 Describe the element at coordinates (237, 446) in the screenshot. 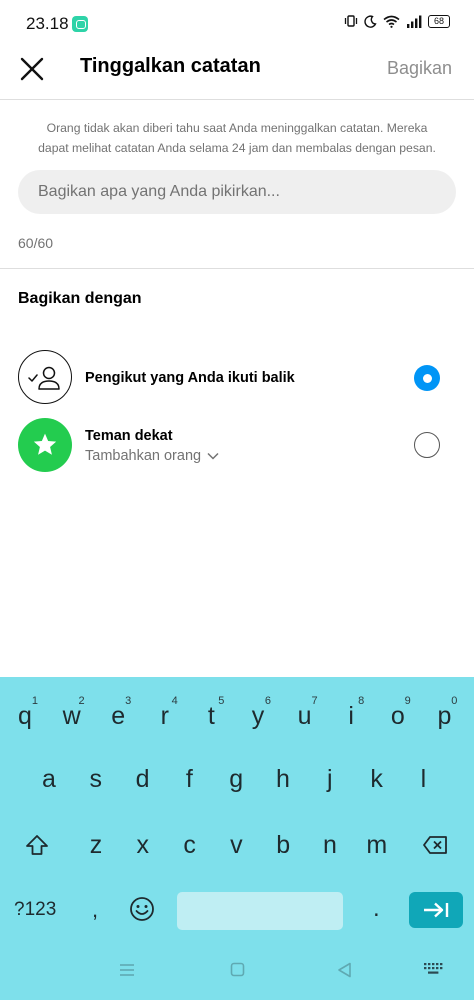

I see `option-close-friends: Teman dekat Tambahkan orang` at that location.